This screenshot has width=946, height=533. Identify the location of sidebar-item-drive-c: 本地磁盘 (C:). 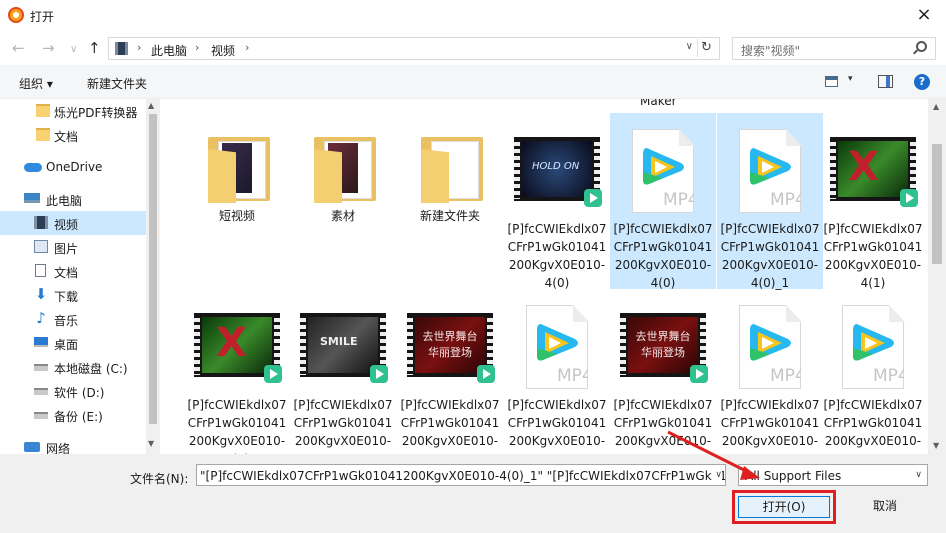
(73, 367).